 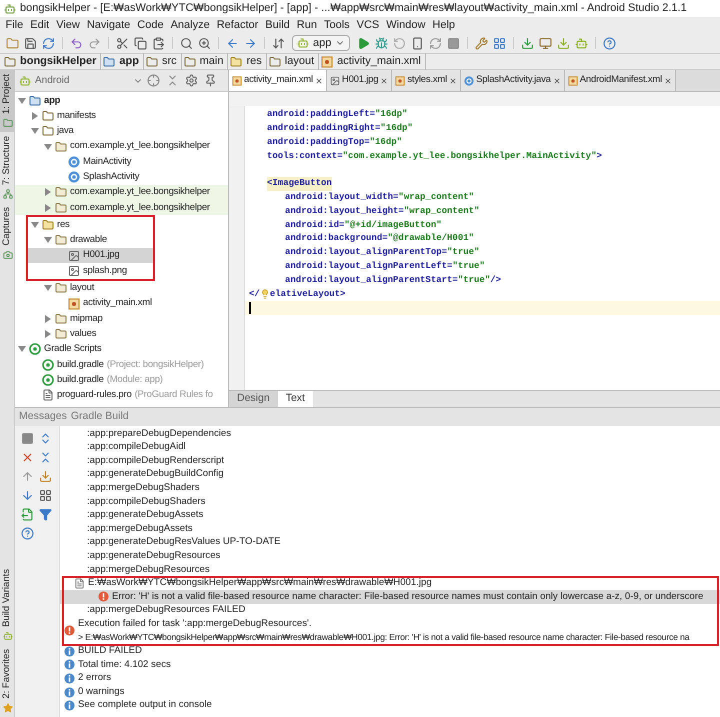 What do you see at coordinates (390, 679) in the screenshot?
I see `message-row: 2 errors` at bounding box center [390, 679].